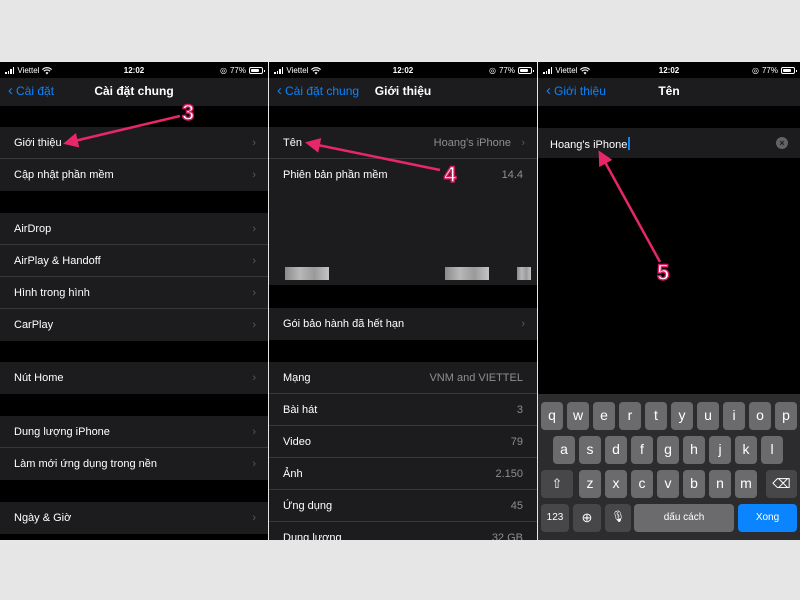 The width and height of the screenshot is (800, 600). I want to click on settings-item-iphone-storage: Dung lượng iPhone ›, so click(134, 432).